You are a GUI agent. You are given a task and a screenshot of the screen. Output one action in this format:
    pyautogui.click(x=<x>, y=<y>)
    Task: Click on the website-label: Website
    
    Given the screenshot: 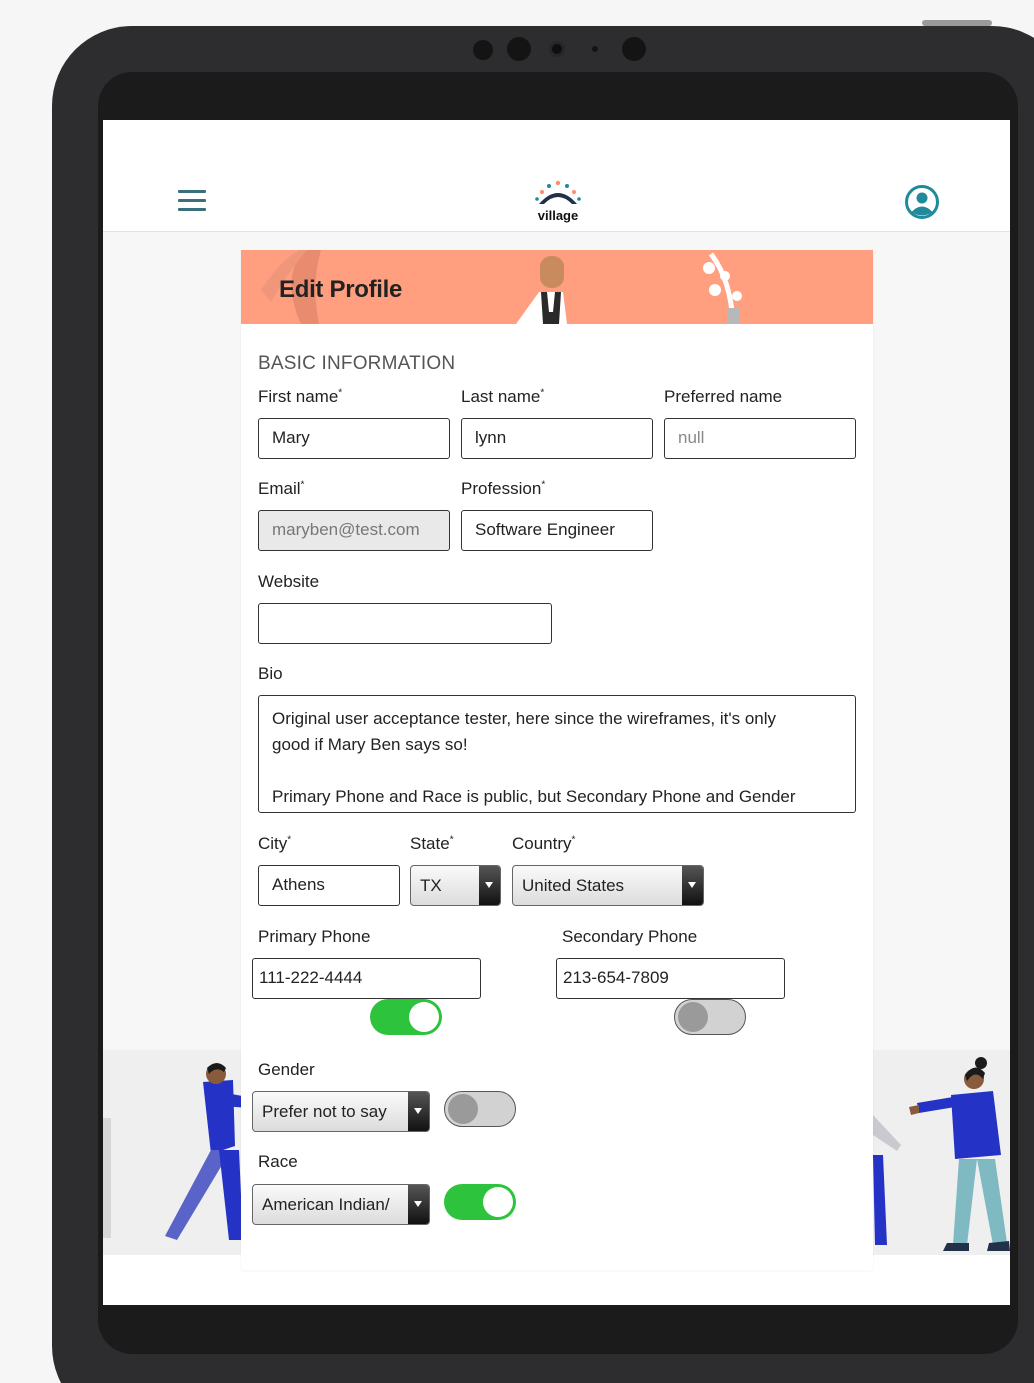 What is the action you would take?
    pyautogui.click(x=289, y=581)
    